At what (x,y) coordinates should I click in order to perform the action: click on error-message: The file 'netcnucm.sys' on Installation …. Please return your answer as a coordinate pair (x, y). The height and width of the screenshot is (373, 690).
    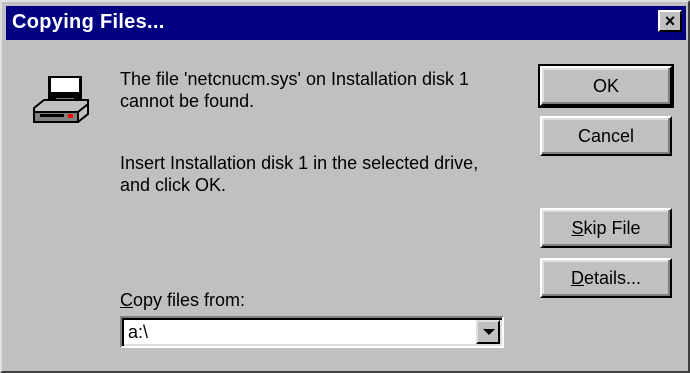
    Looking at the image, I should click on (320, 90).